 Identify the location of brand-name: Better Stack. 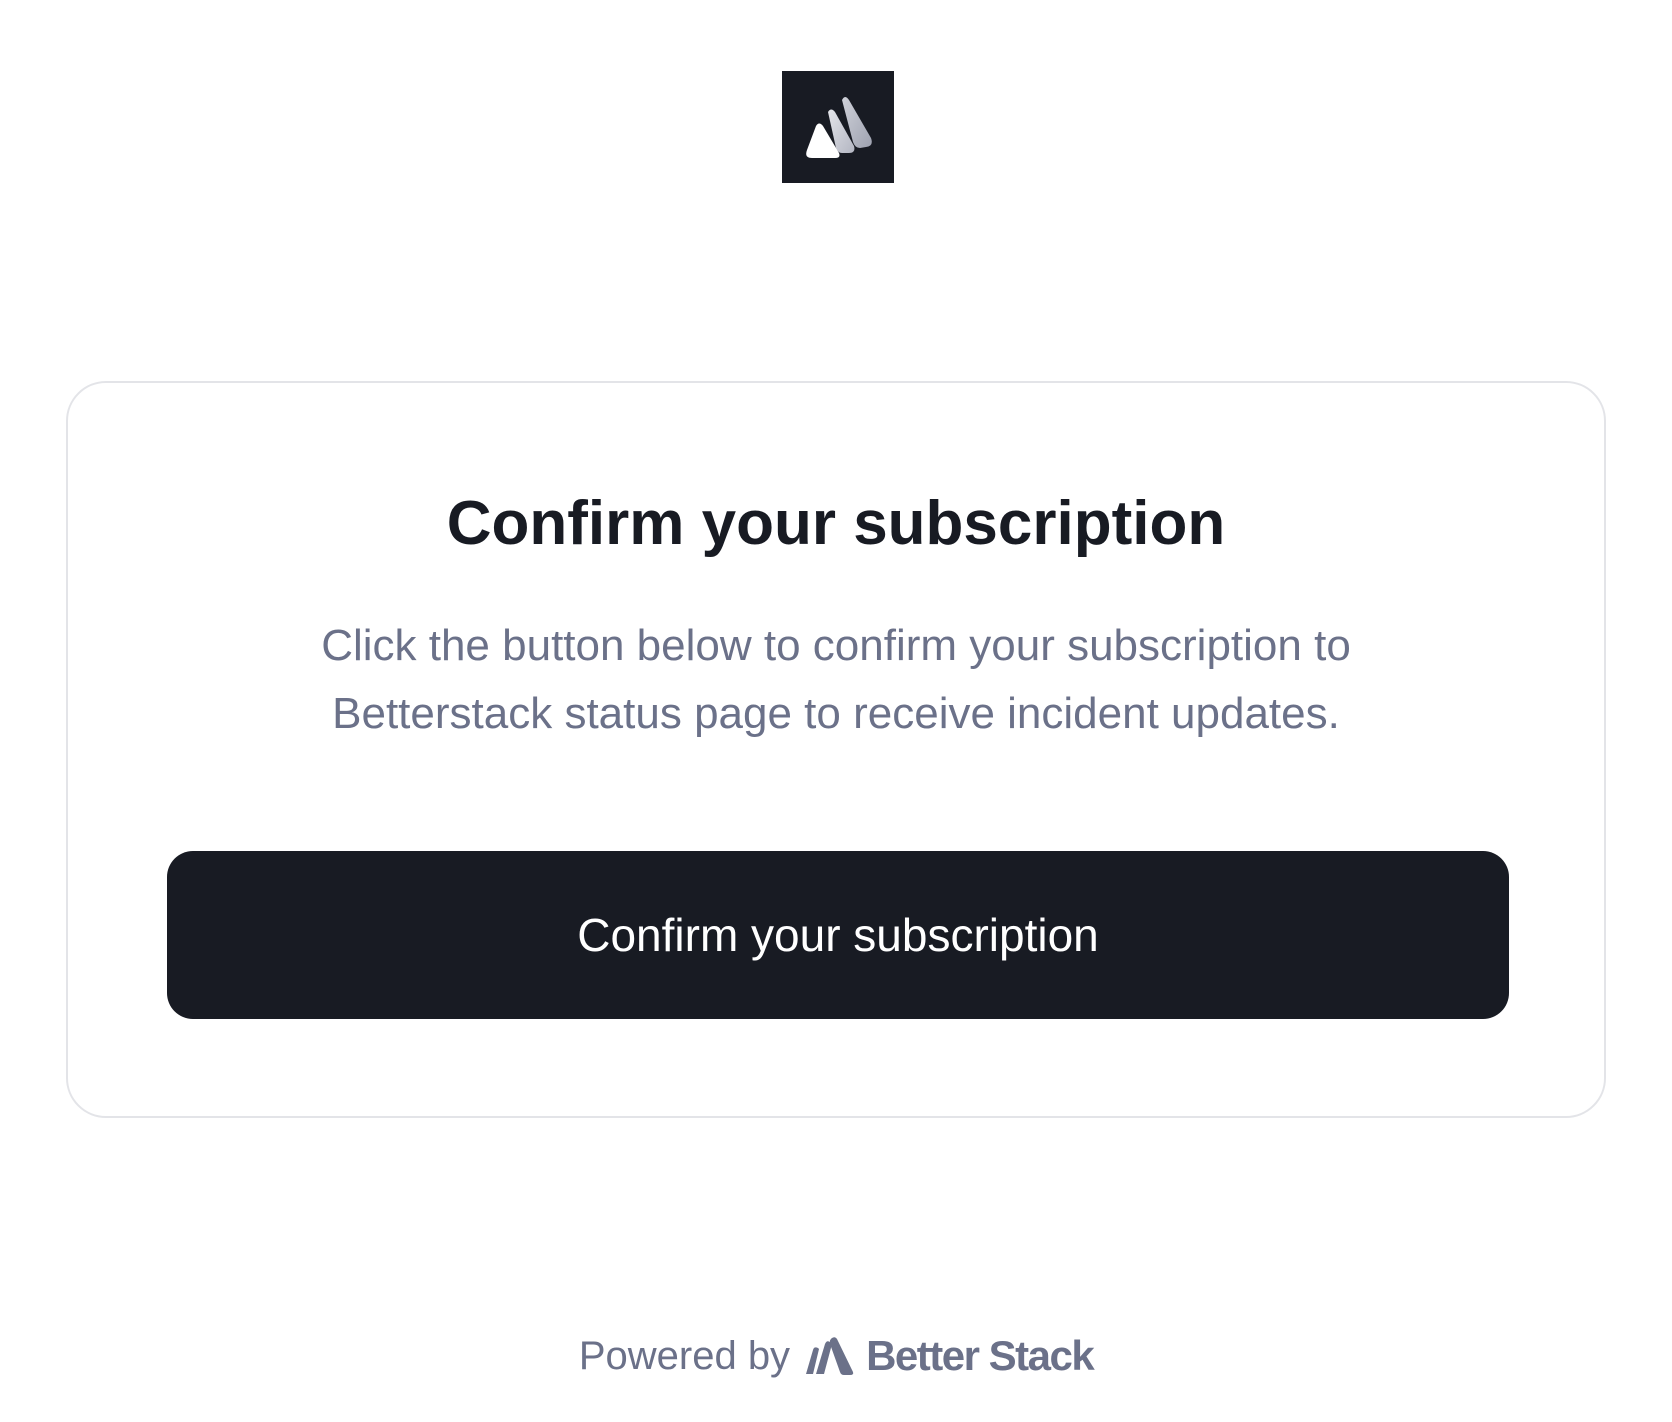
(980, 1355).